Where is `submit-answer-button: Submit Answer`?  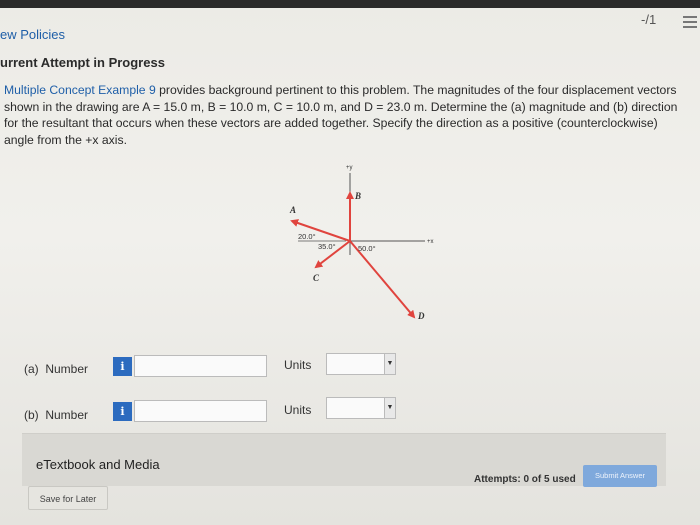 submit-answer-button: Submit Answer is located at coordinates (620, 476).